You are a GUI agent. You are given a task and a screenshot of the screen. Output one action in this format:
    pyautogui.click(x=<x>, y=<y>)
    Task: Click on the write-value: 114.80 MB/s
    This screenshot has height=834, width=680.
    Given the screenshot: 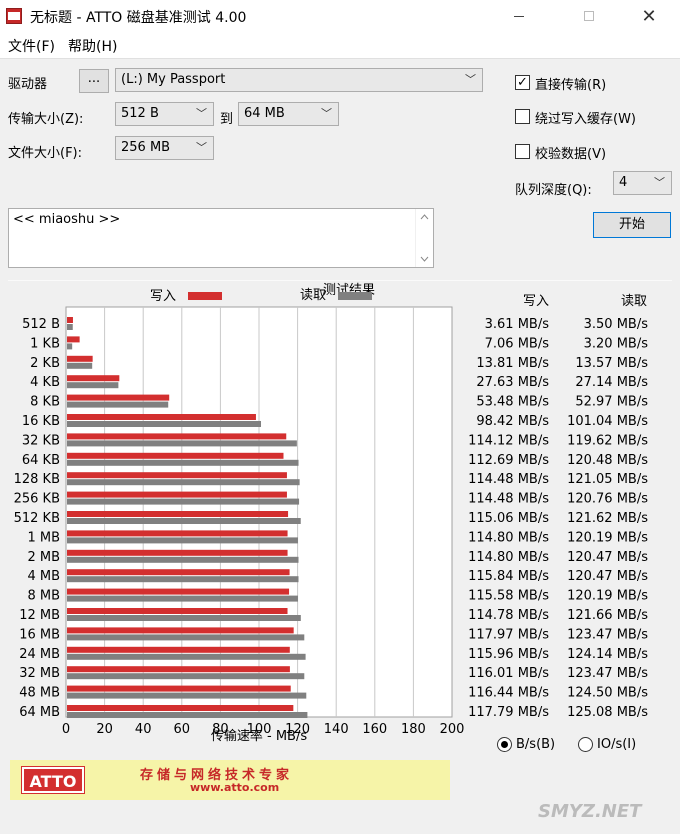 What is the action you would take?
    pyautogui.click(x=508, y=557)
    